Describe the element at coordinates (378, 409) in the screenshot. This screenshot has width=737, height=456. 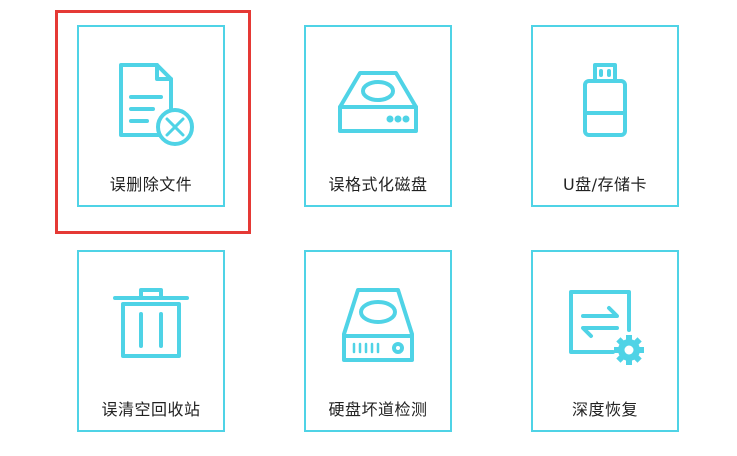
I see `tile-label: 硬盘坏道检测` at that location.